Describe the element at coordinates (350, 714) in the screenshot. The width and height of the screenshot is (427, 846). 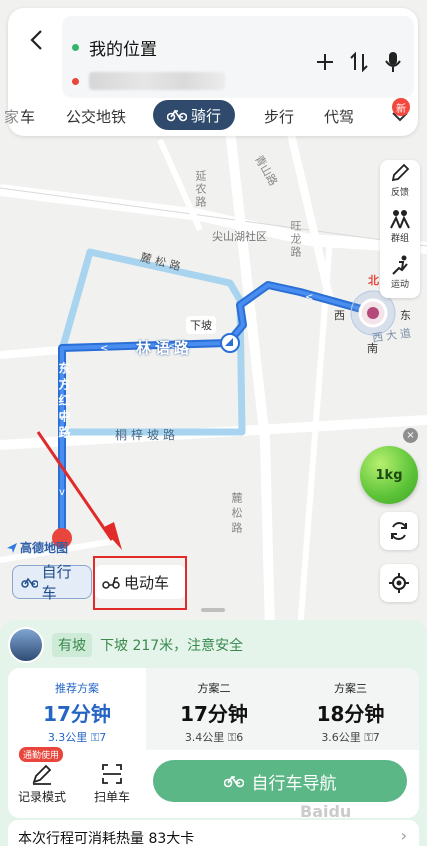
I see `plan-time: 18分钟` at that location.